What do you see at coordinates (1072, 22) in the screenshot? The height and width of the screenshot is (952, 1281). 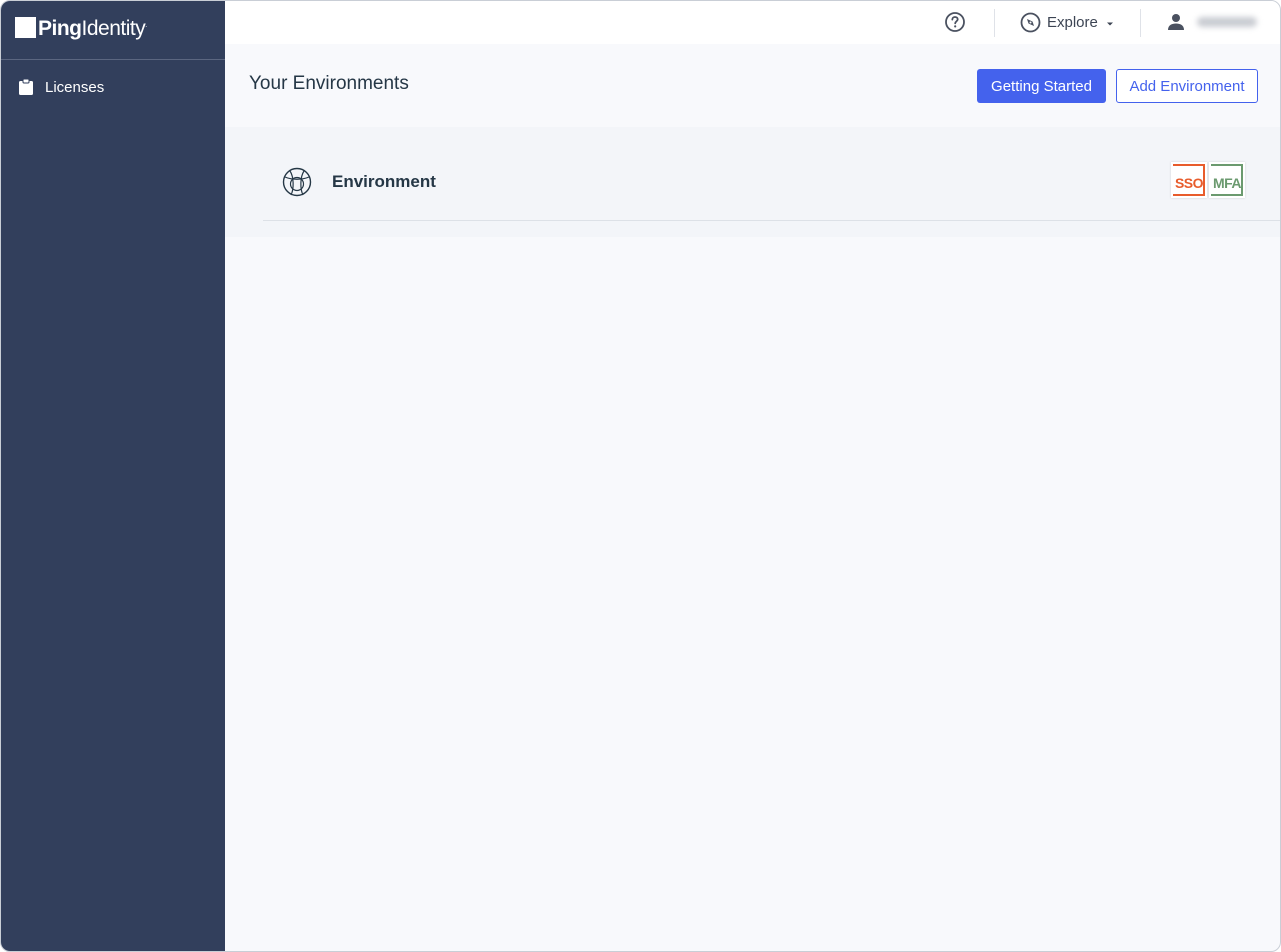 I see `explore-label: Explore` at bounding box center [1072, 22].